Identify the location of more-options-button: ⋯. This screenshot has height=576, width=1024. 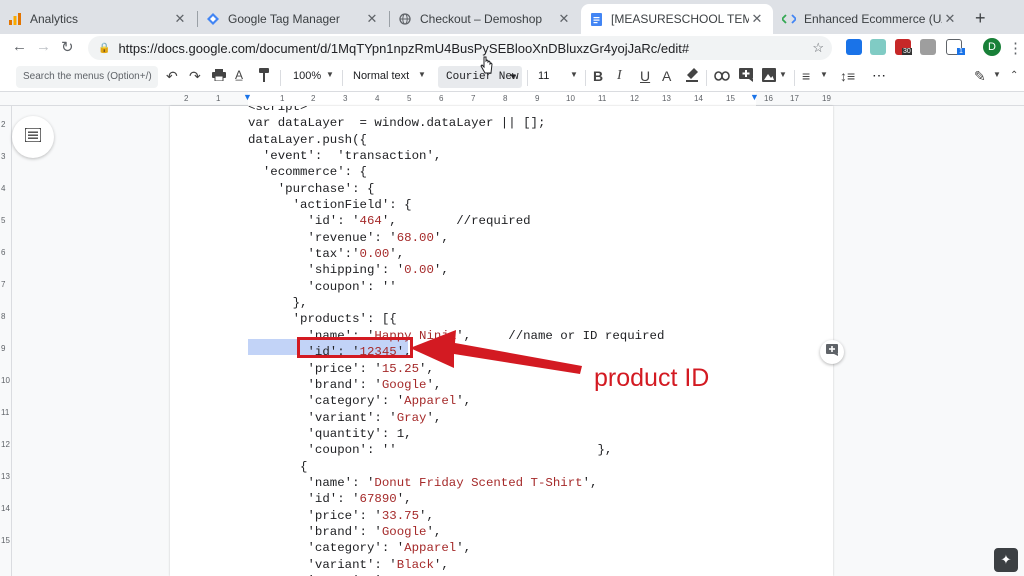
(879, 75).